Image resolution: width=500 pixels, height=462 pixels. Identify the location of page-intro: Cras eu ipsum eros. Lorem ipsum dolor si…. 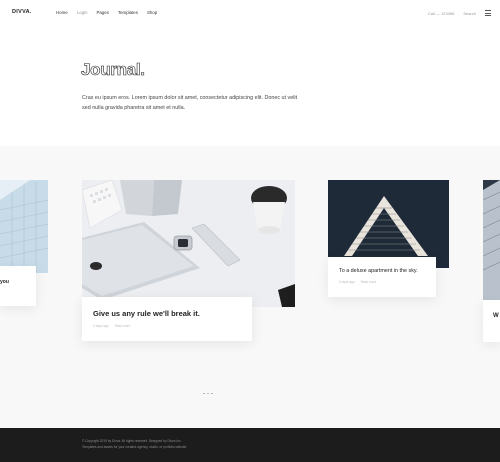
(190, 103).